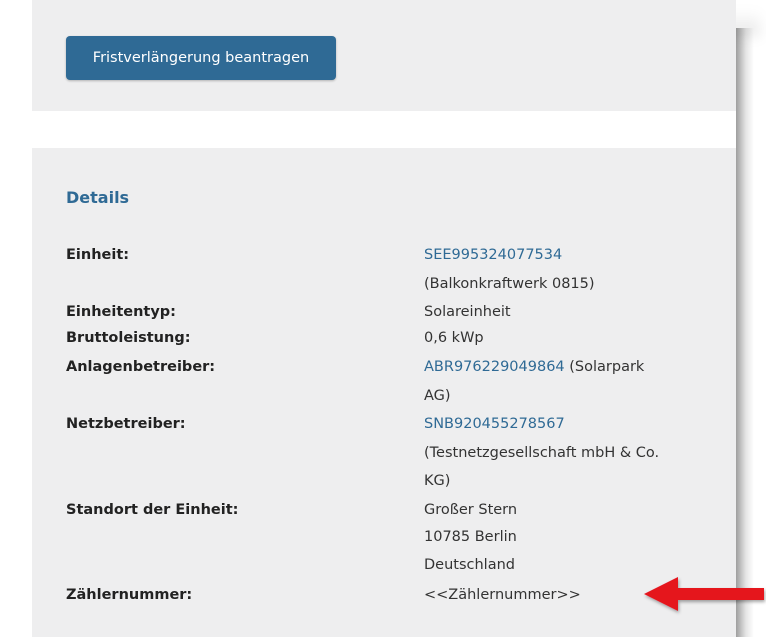 This screenshot has height=637, width=766. Describe the element at coordinates (201, 58) in the screenshot. I see `extension-request-button: Fristverlängerung beantragen` at that location.